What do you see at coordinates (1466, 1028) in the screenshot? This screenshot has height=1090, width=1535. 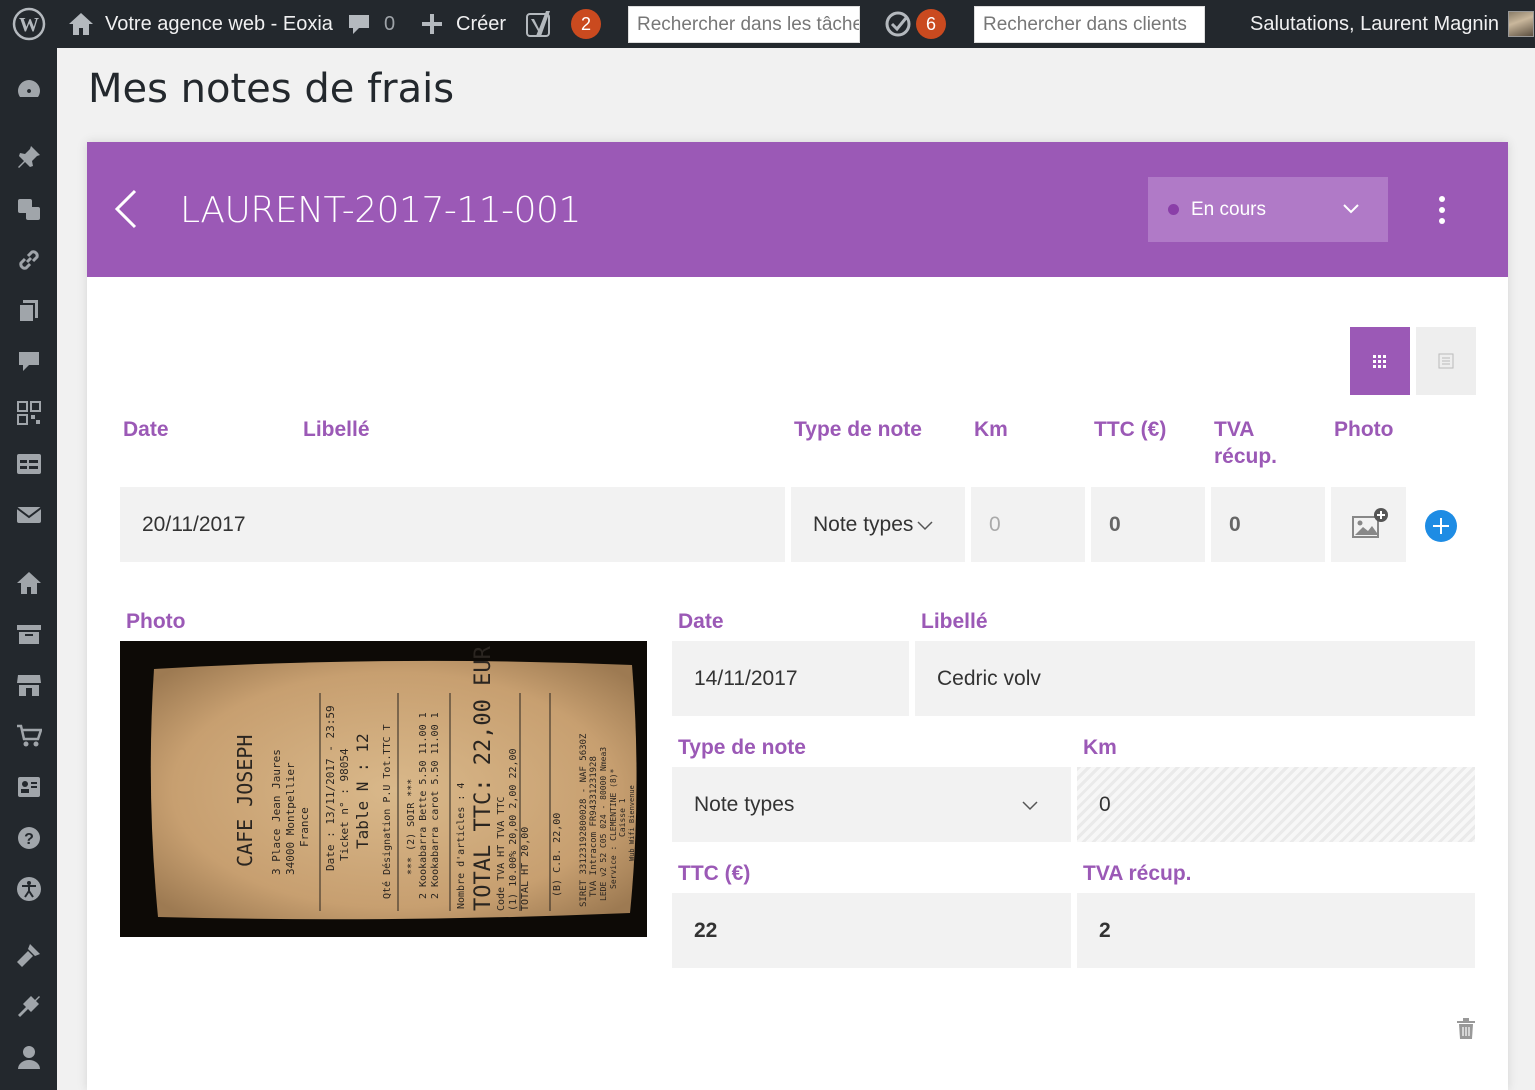 I see `trash-icon` at bounding box center [1466, 1028].